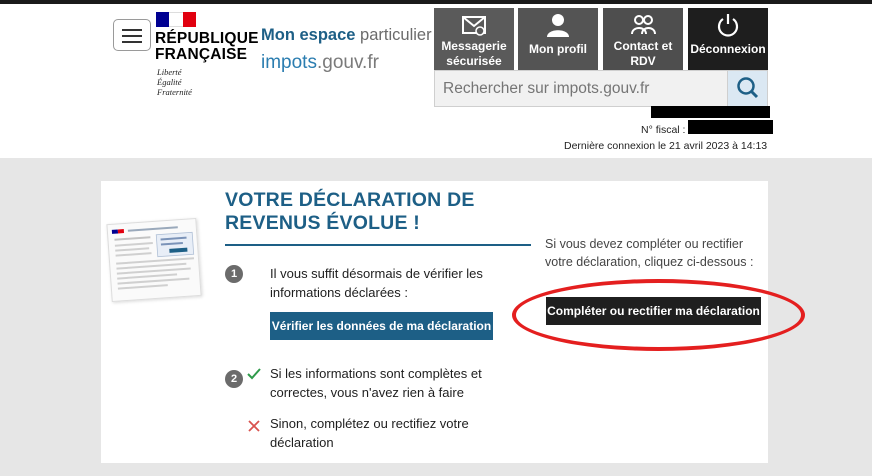 The height and width of the screenshot is (476, 872). Describe the element at coordinates (581, 88) in the screenshot. I see `search-input` at that location.